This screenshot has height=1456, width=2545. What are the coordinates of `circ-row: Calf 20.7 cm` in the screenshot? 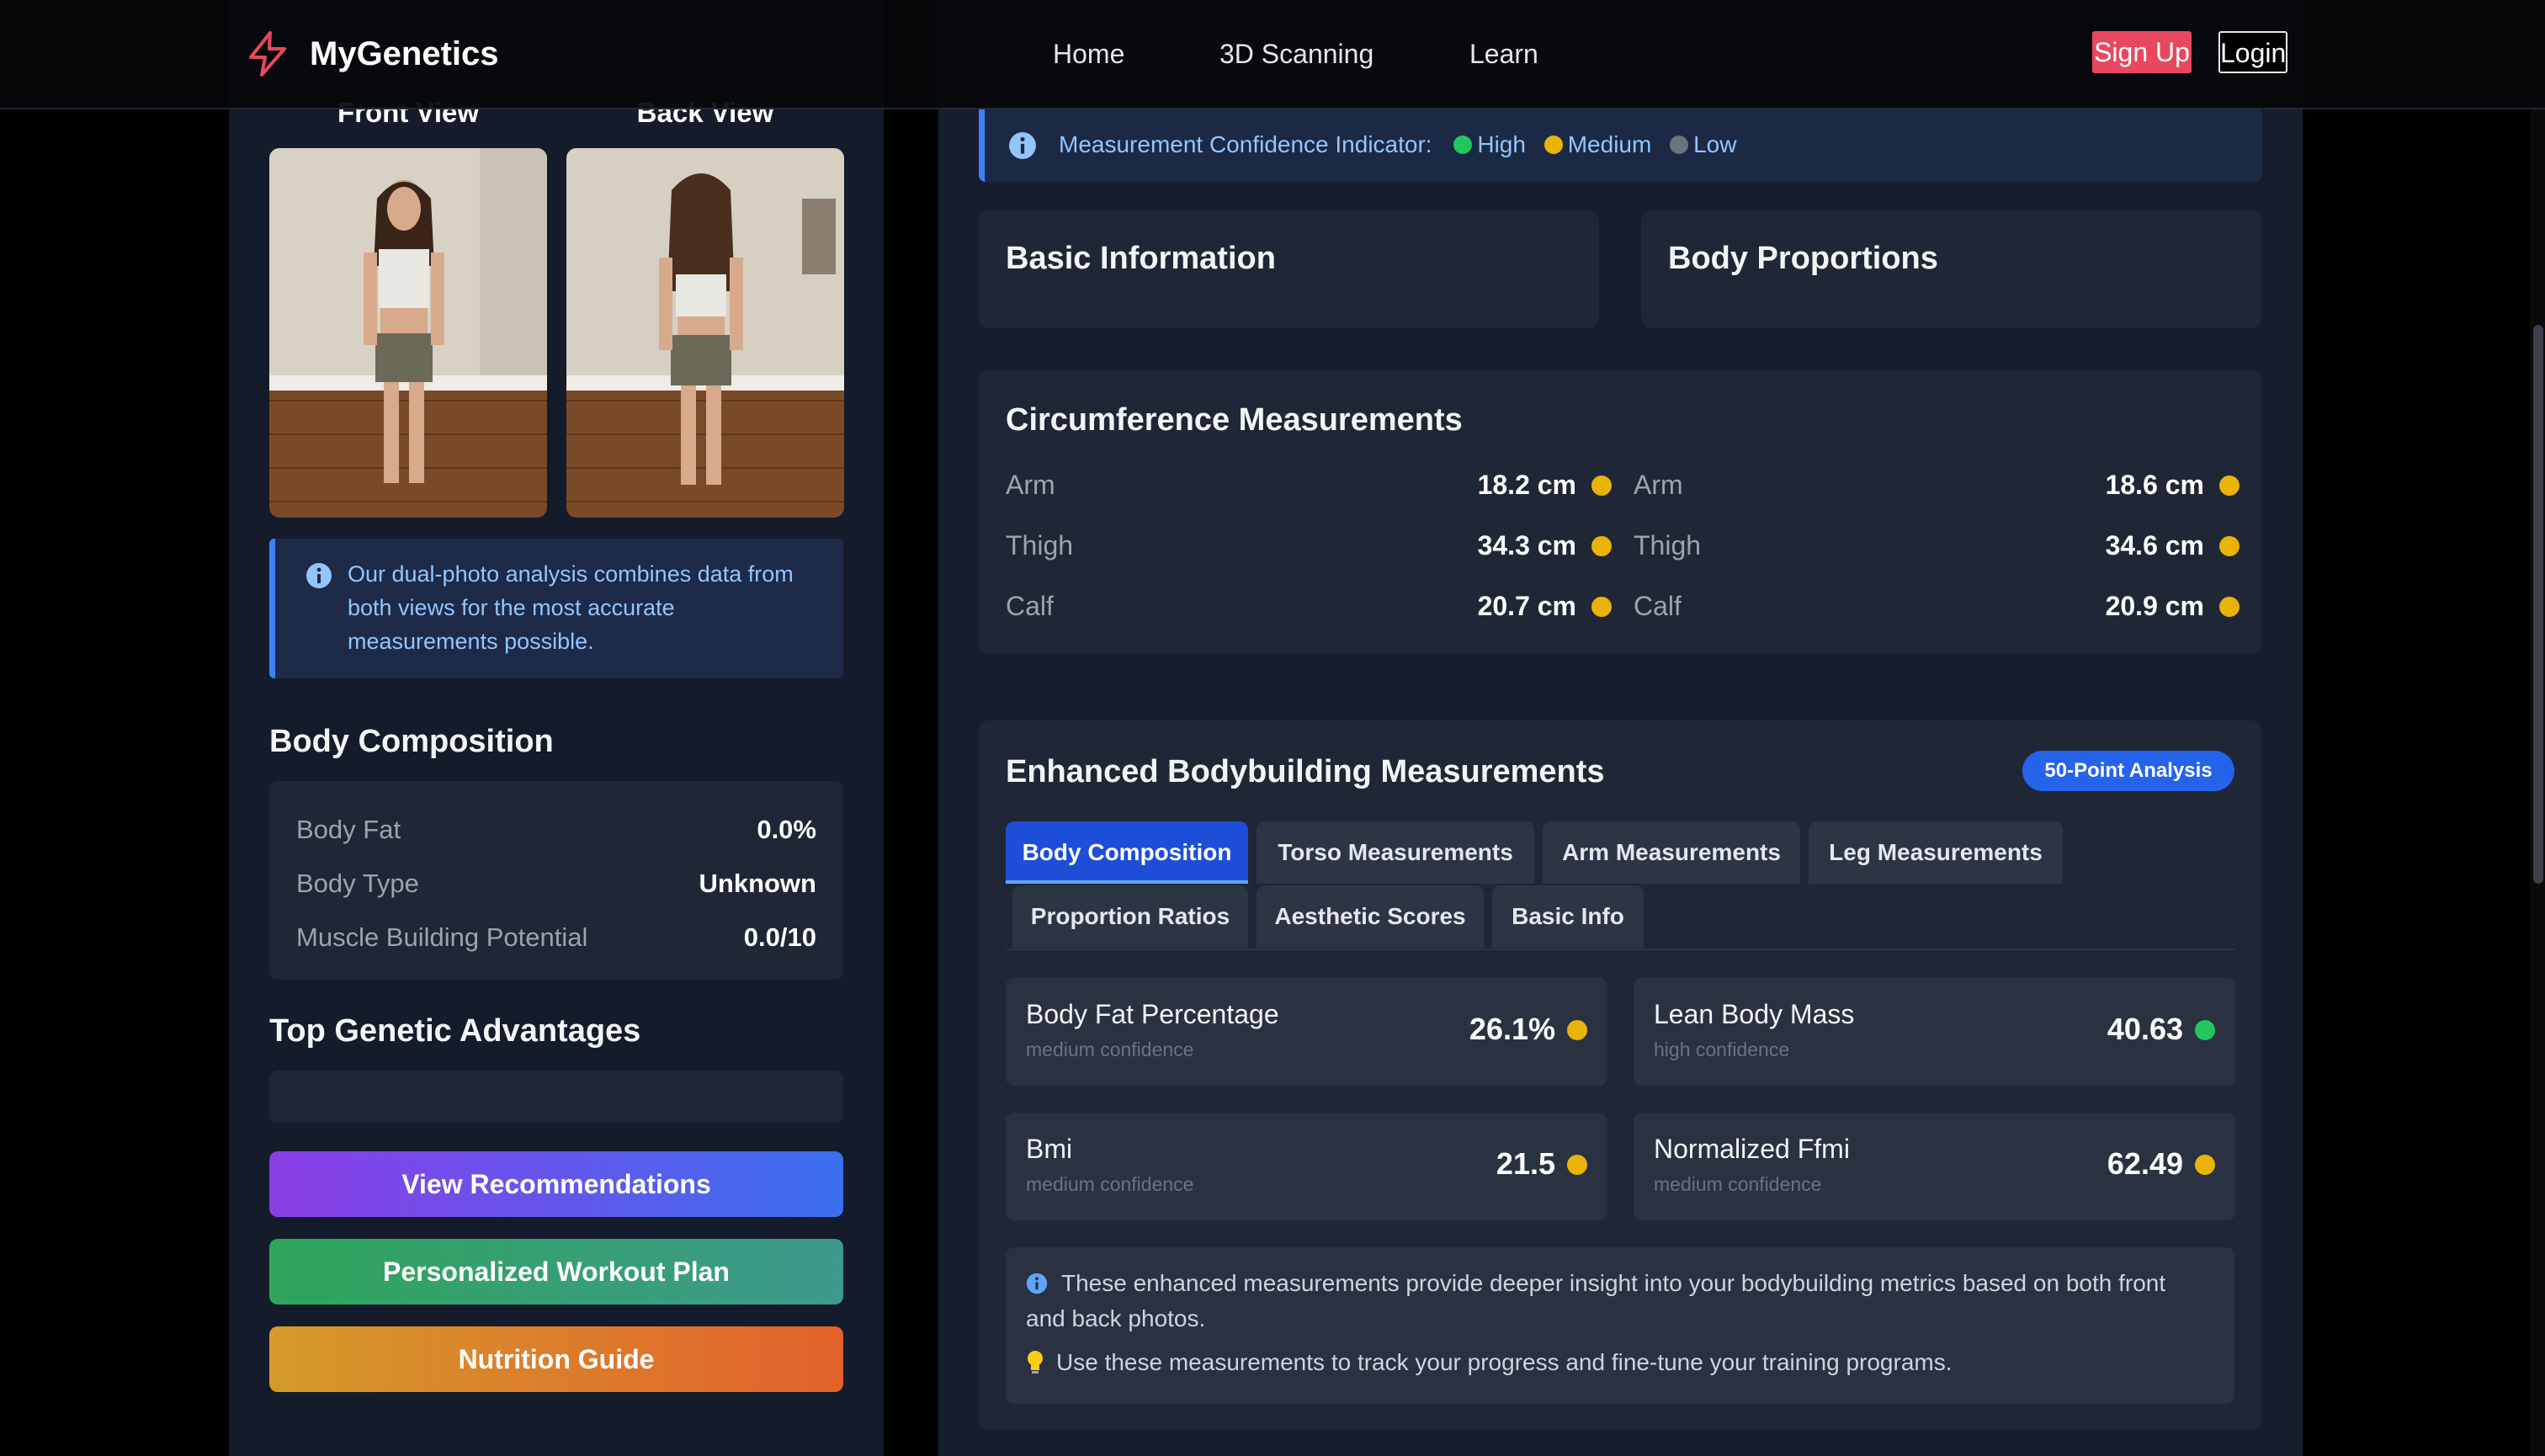 It's located at (1309, 606).